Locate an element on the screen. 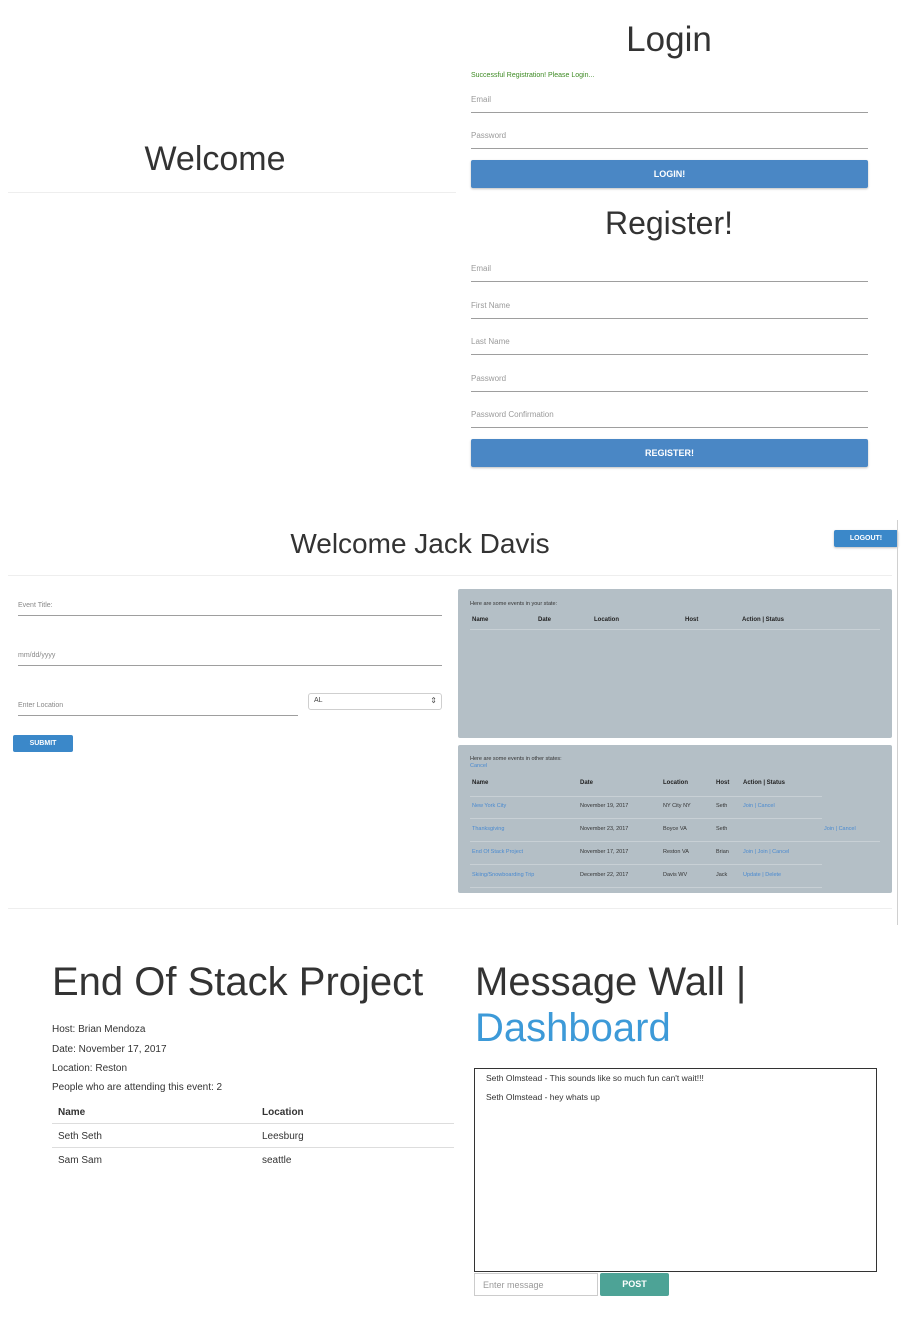  register-email-field: Email is located at coordinates (669, 271).